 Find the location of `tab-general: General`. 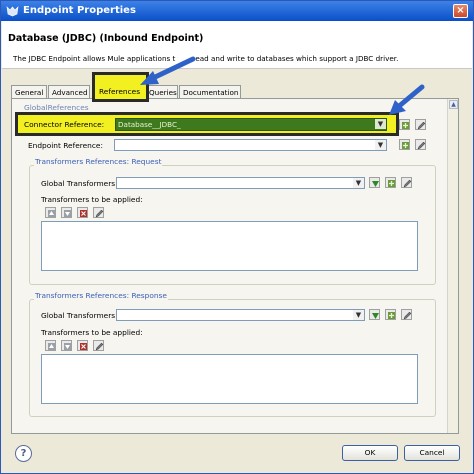

tab-general: General is located at coordinates (29, 92).